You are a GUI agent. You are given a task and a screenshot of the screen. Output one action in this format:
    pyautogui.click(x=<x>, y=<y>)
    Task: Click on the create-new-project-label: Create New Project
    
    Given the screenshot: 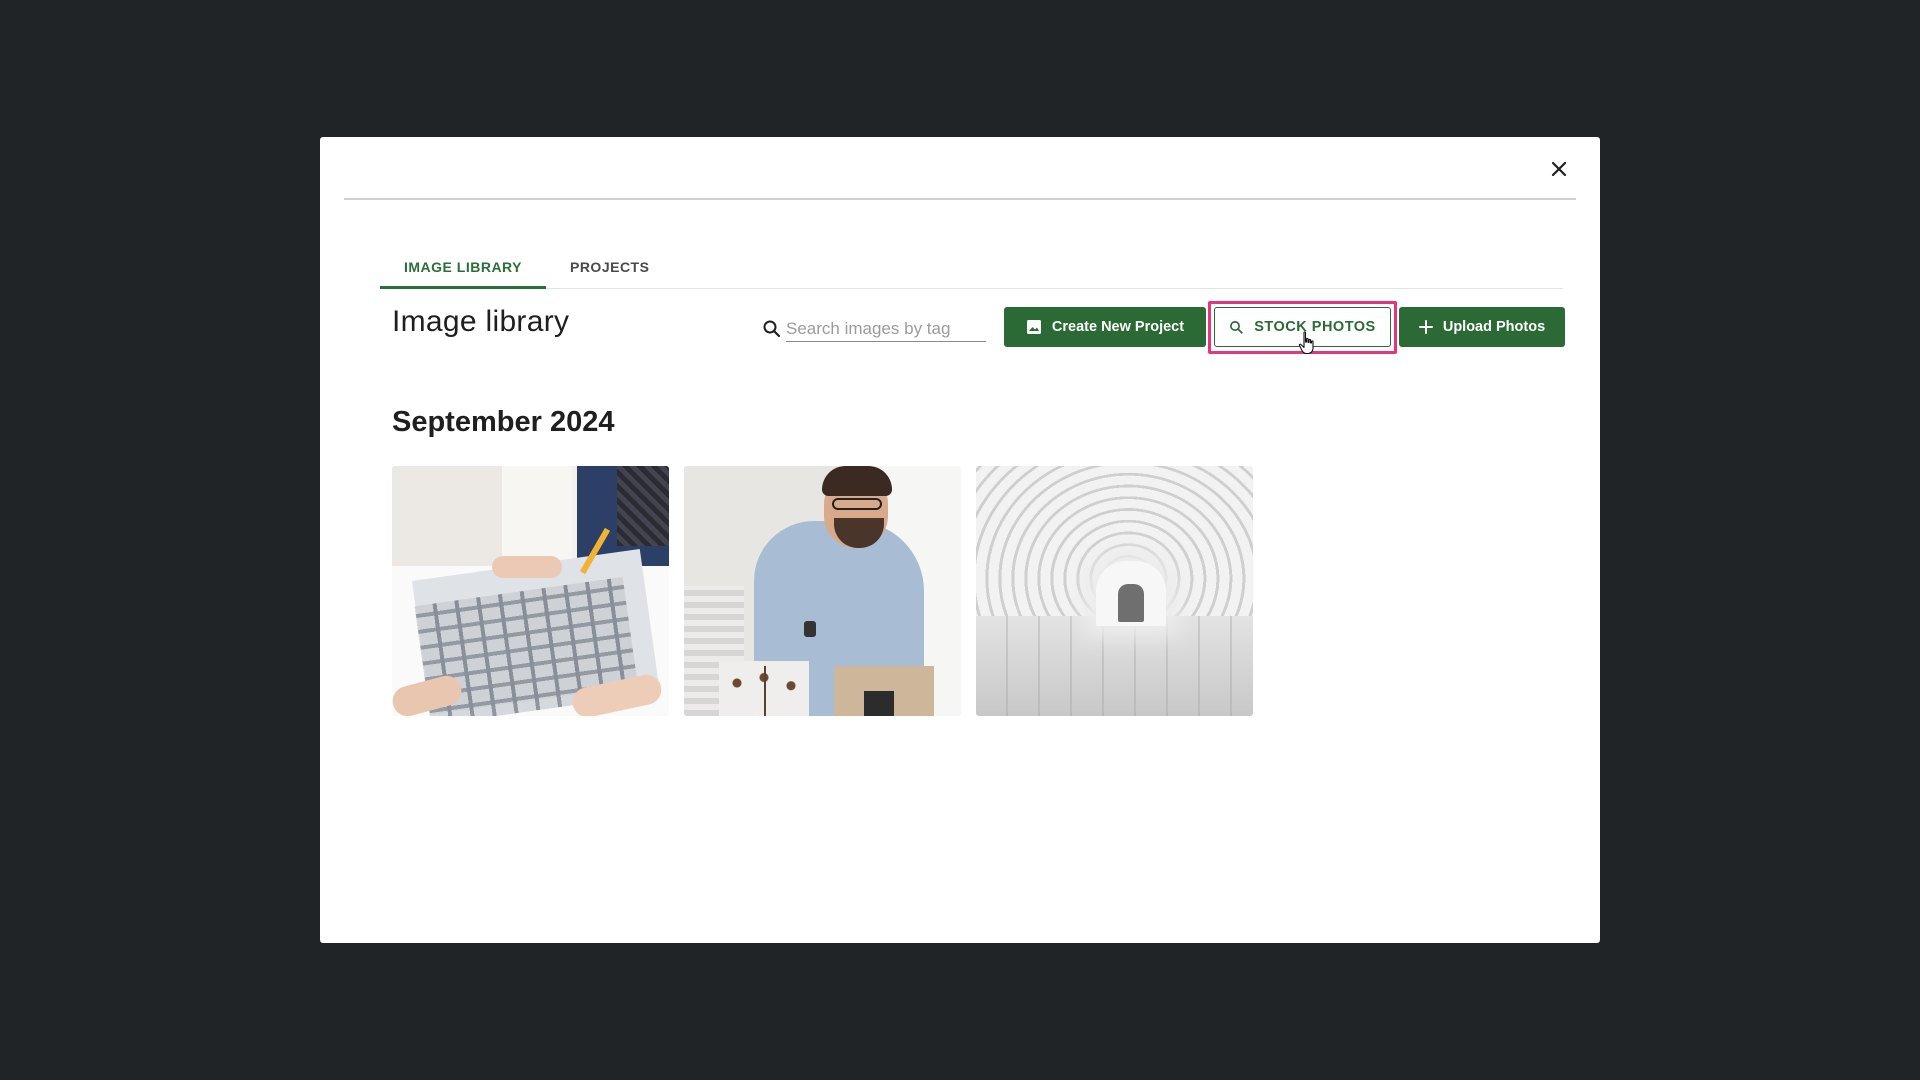 What is the action you would take?
    pyautogui.click(x=1118, y=327)
    